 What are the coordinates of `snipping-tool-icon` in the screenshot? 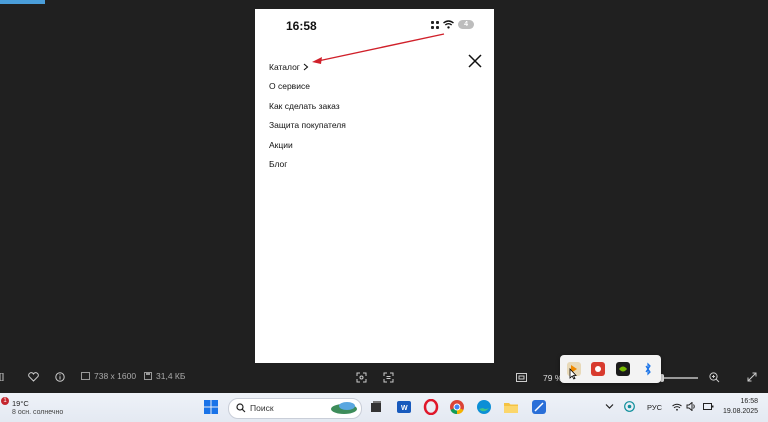 It's located at (539, 407).